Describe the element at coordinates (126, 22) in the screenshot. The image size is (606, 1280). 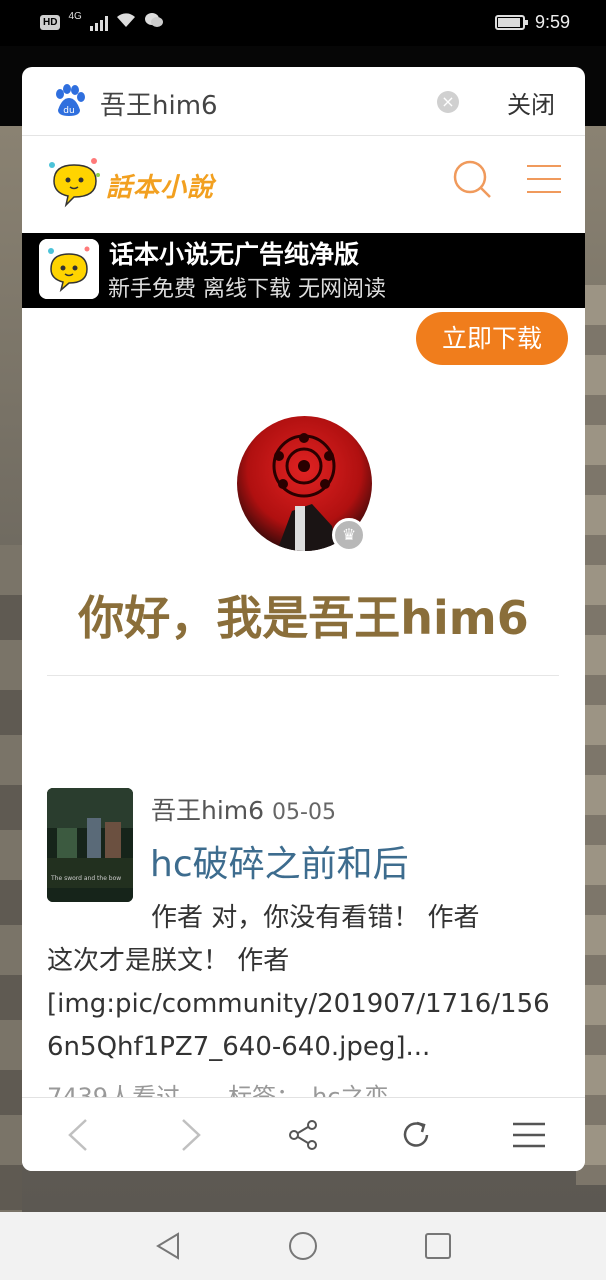
I see `wifi-icon` at that location.